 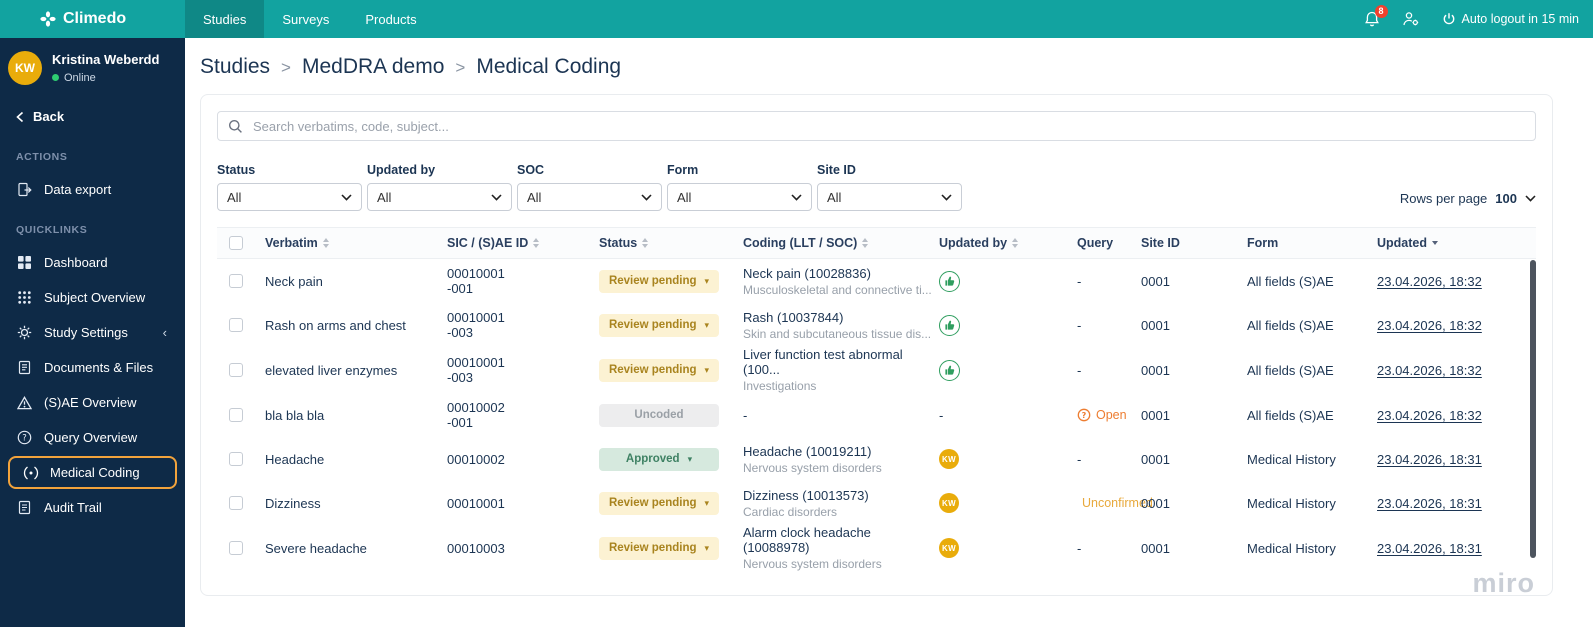 I want to click on filter-soc-label: SOC, so click(x=531, y=170).